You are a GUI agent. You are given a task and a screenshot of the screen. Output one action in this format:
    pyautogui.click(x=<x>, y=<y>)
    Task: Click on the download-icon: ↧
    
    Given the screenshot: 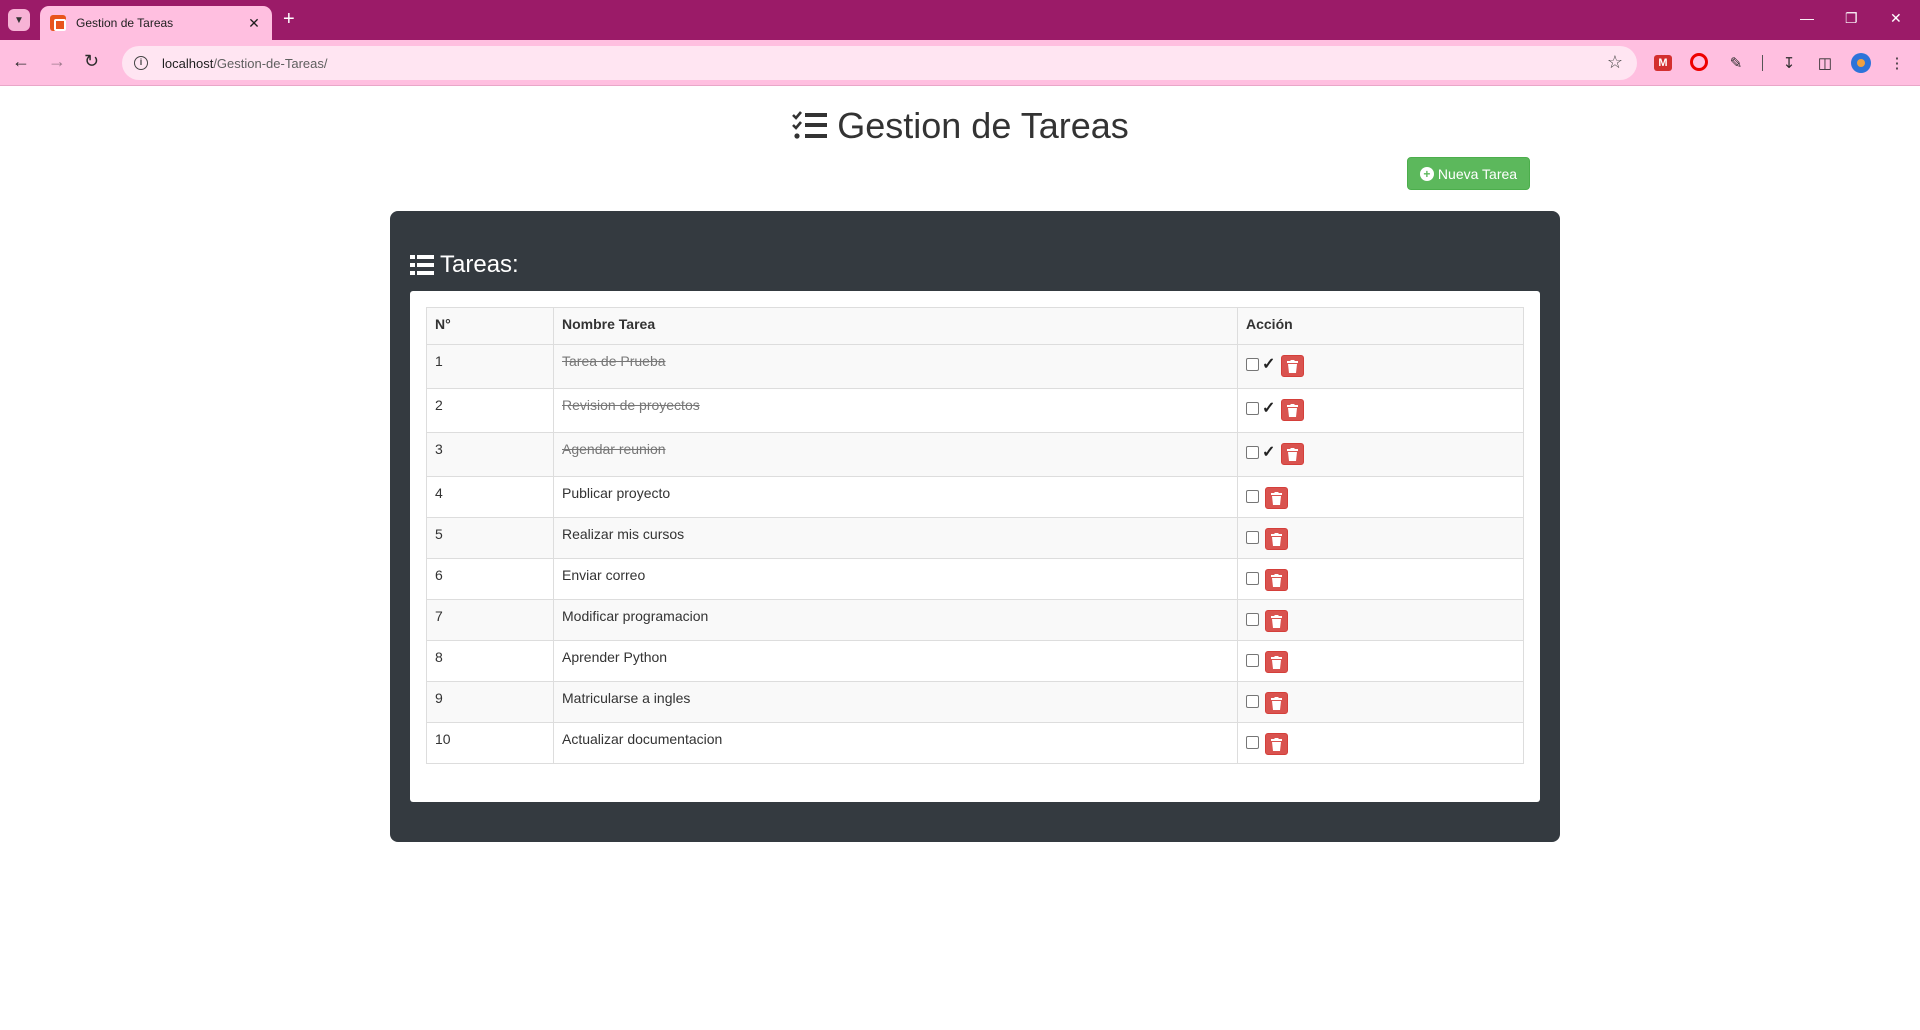 What is the action you would take?
    pyautogui.click(x=1789, y=63)
    